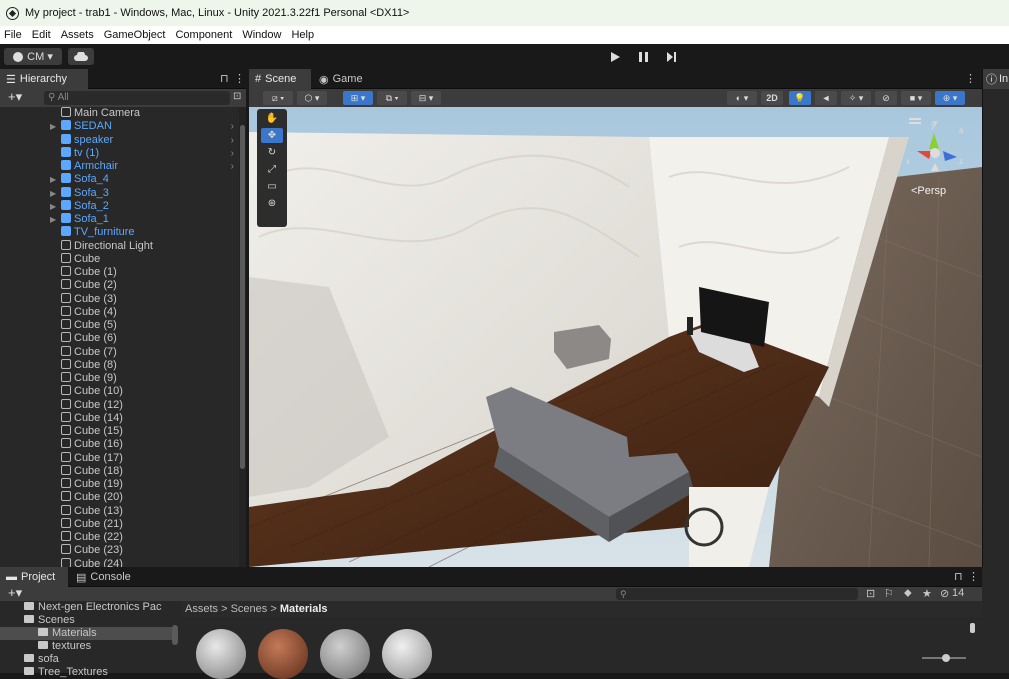 The image size is (1009, 679). Describe the element at coordinates (928, 191) in the screenshot. I see `persp-label: <Persp` at that location.